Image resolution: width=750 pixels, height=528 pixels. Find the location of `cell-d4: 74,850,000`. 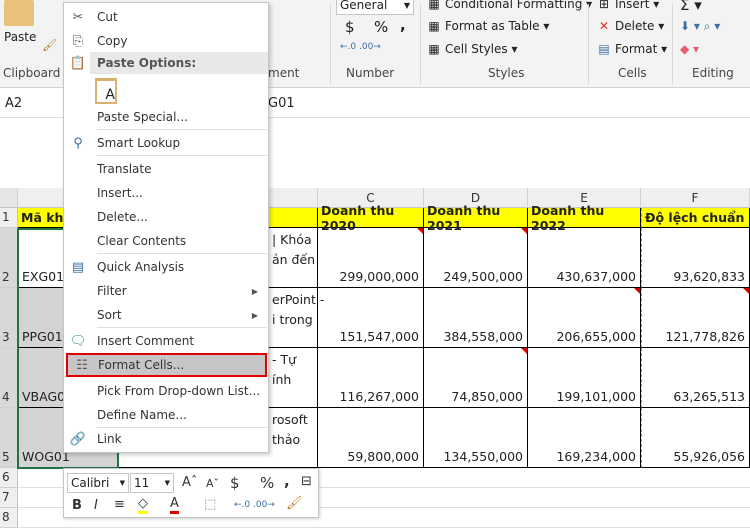

cell-d4: 74,850,000 is located at coordinates (476, 378).